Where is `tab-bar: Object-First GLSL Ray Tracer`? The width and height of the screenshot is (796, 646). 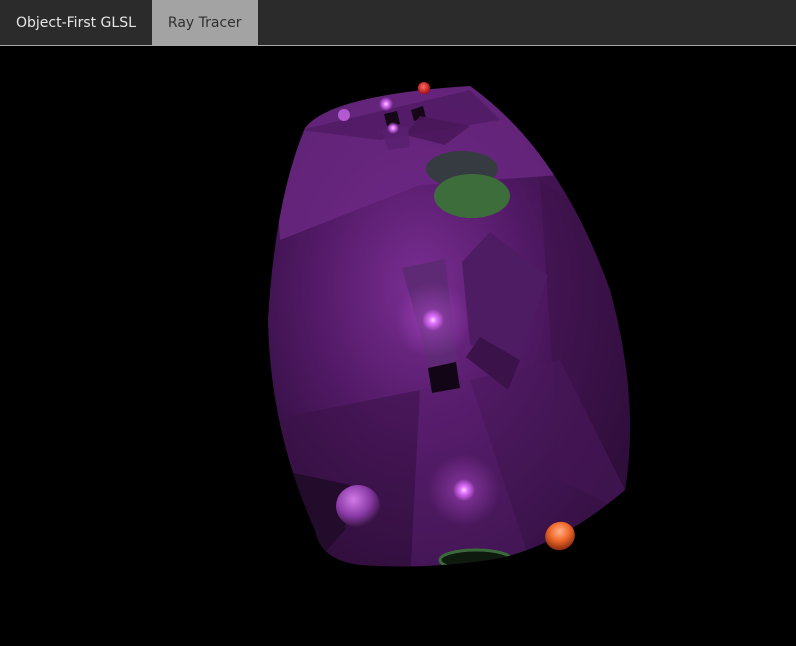
tab-bar: Object-First GLSL Ray Tracer is located at coordinates (398, 23).